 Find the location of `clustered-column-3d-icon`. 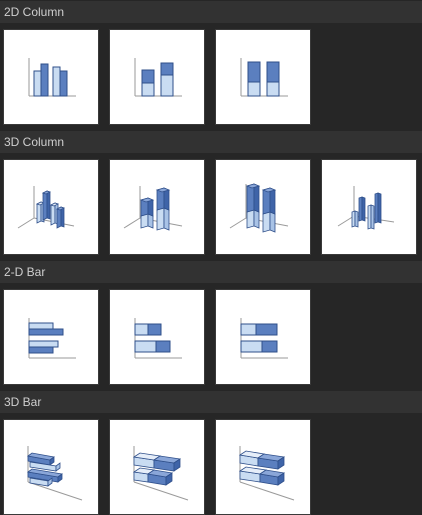

clustered-column-3d-icon is located at coordinates (46, 207).